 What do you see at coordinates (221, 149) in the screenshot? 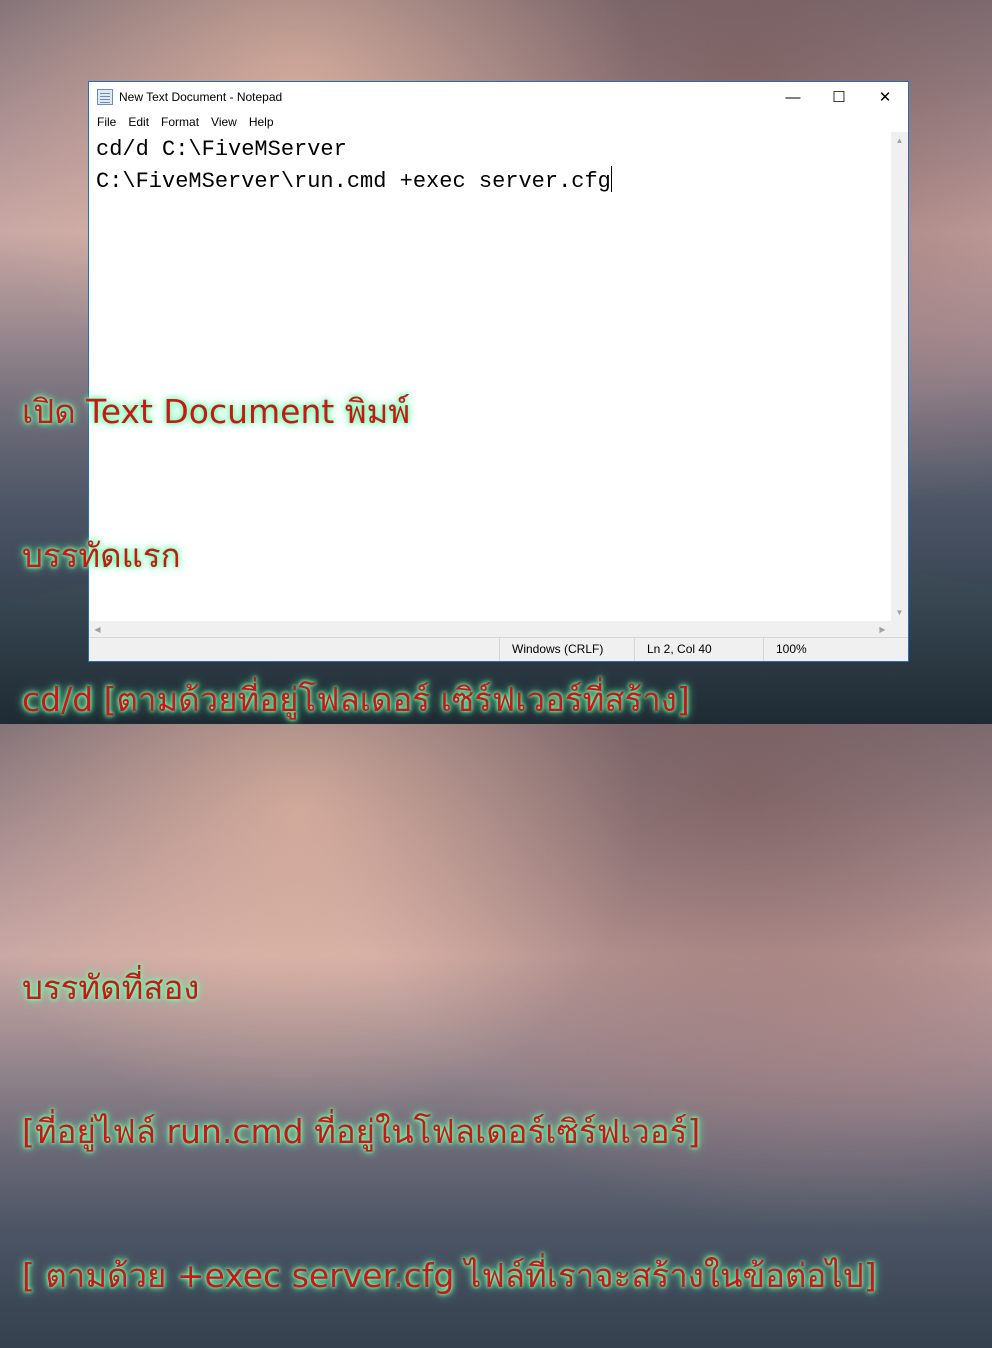
I see `editor-line-1: cd/d C:\FiveMServer` at bounding box center [221, 149].